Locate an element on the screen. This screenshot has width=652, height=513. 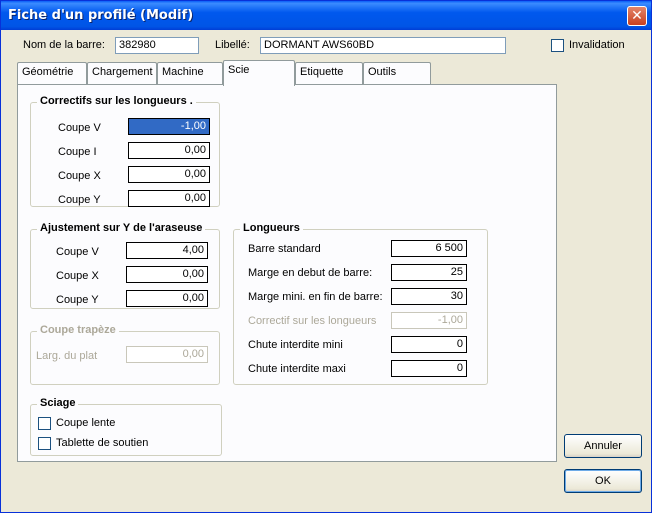
ajustement-coupe-v-label: Coupe V is located at coordinates (77, 252).